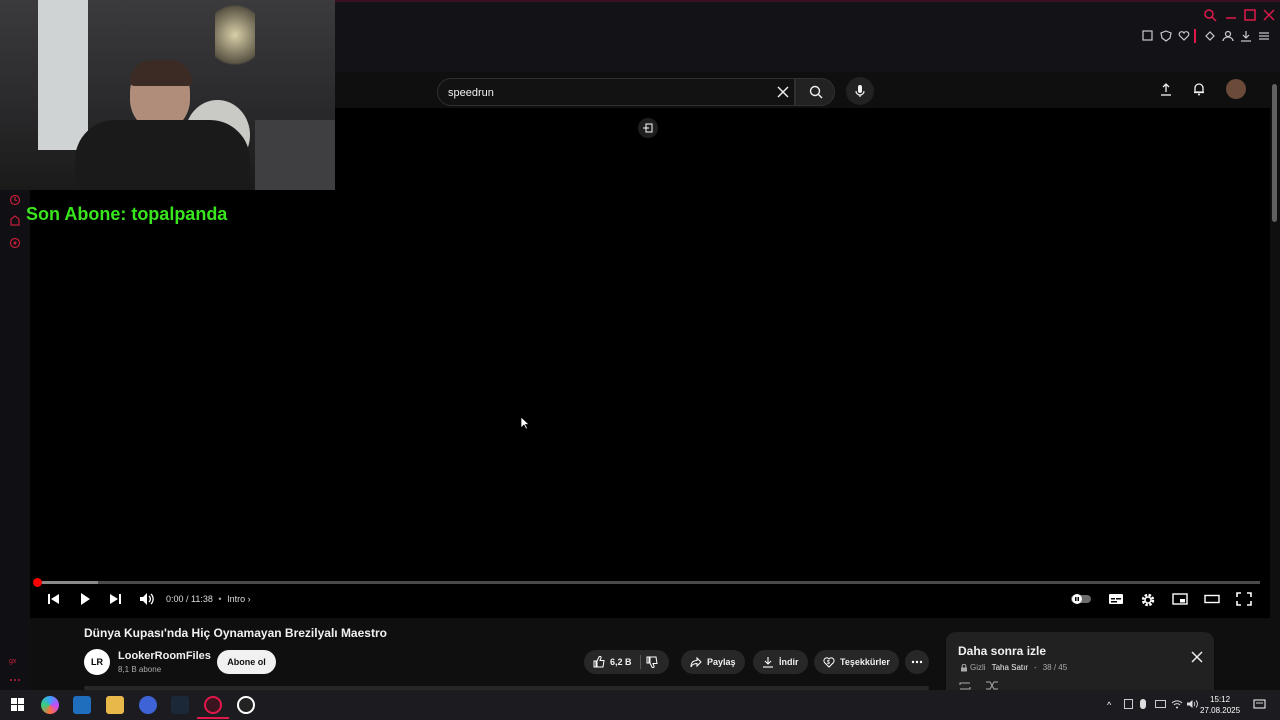 This screenshot has width=1280, height=720. Describe the element at coordinates (1192, 704) in the screenshot. I see `speaker-icon` at that location.